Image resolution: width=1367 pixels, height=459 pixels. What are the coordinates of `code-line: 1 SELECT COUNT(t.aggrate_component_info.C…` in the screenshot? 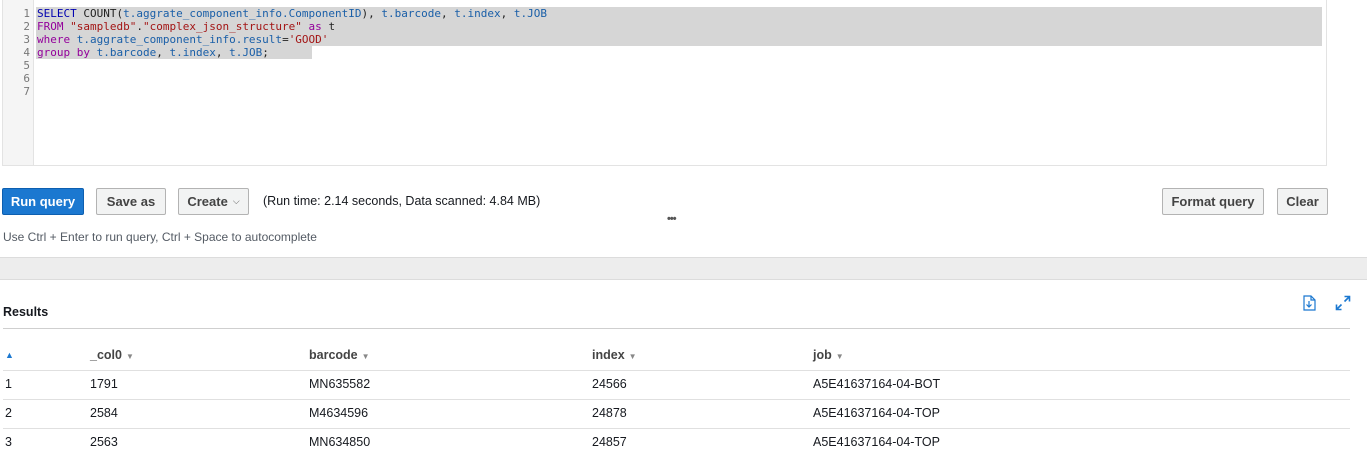 It's located at (664, 13).